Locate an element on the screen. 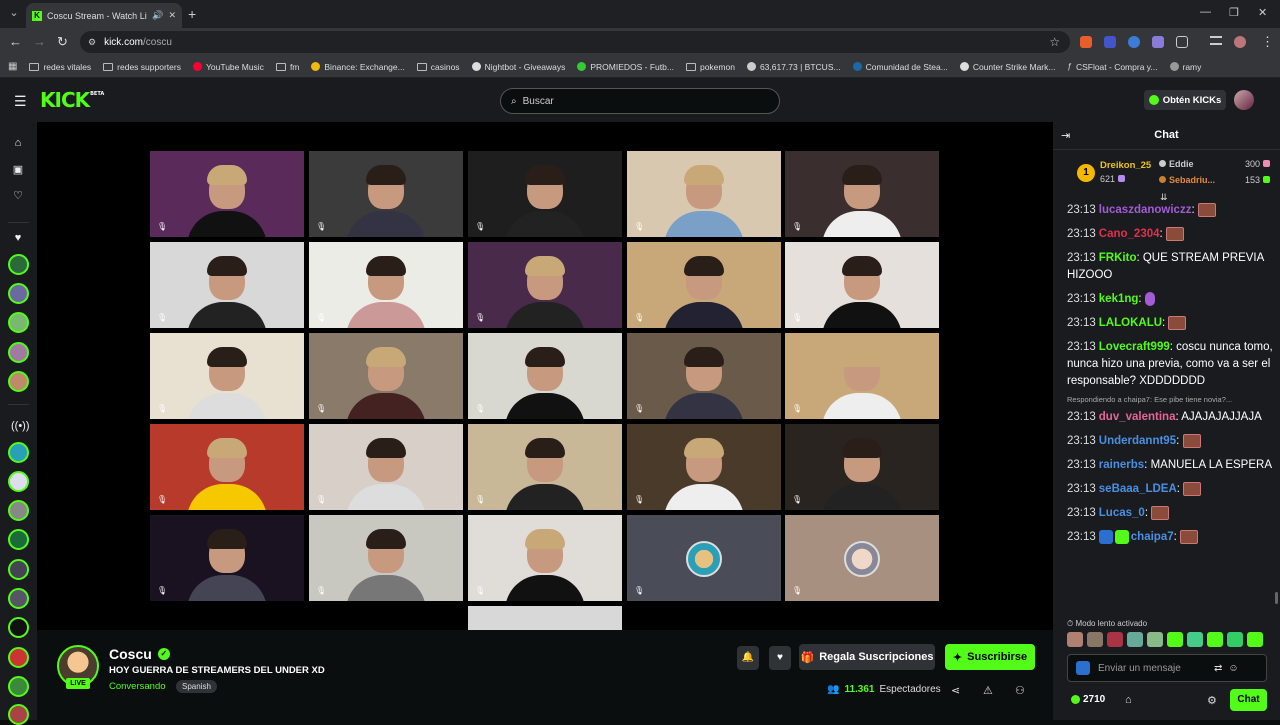 The image size is (1280, 725). bookmark-item: Nightbot - Giveaways is located at coordinates (518, 67).